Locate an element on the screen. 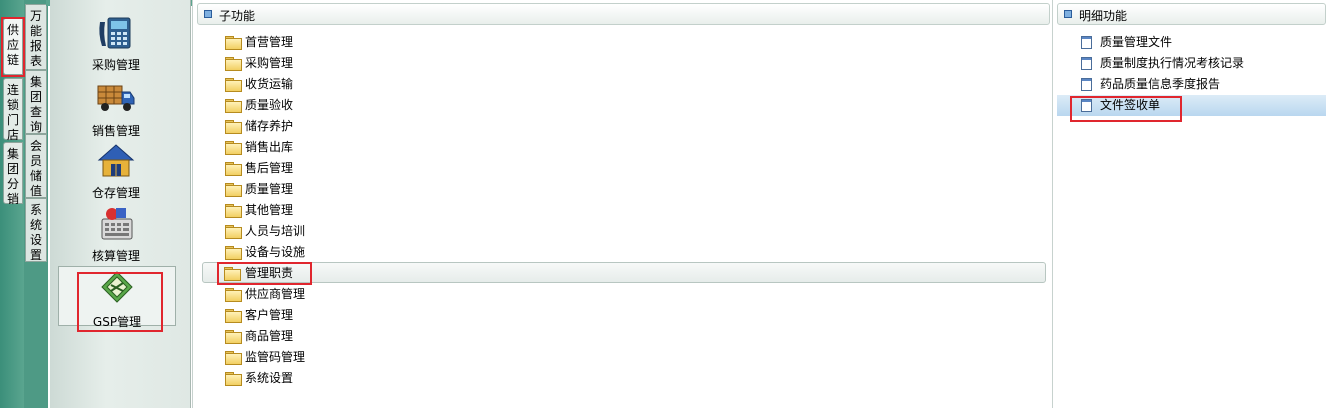 The width and height of the screenshot is (1326, 408). detail-item: 质量制度执行情况考核记录 is located at coordinates (1191, 63).